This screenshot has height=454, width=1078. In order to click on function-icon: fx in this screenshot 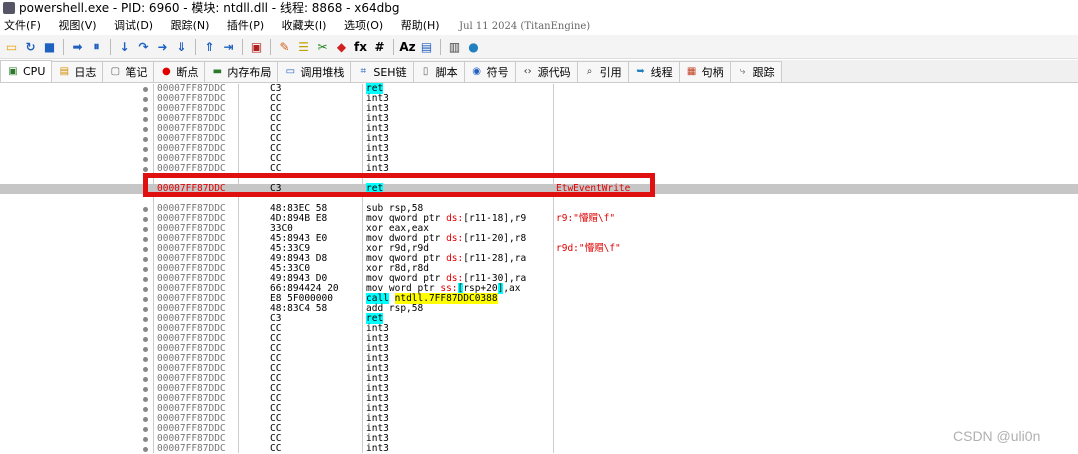, I will do `click(360, 46)`.